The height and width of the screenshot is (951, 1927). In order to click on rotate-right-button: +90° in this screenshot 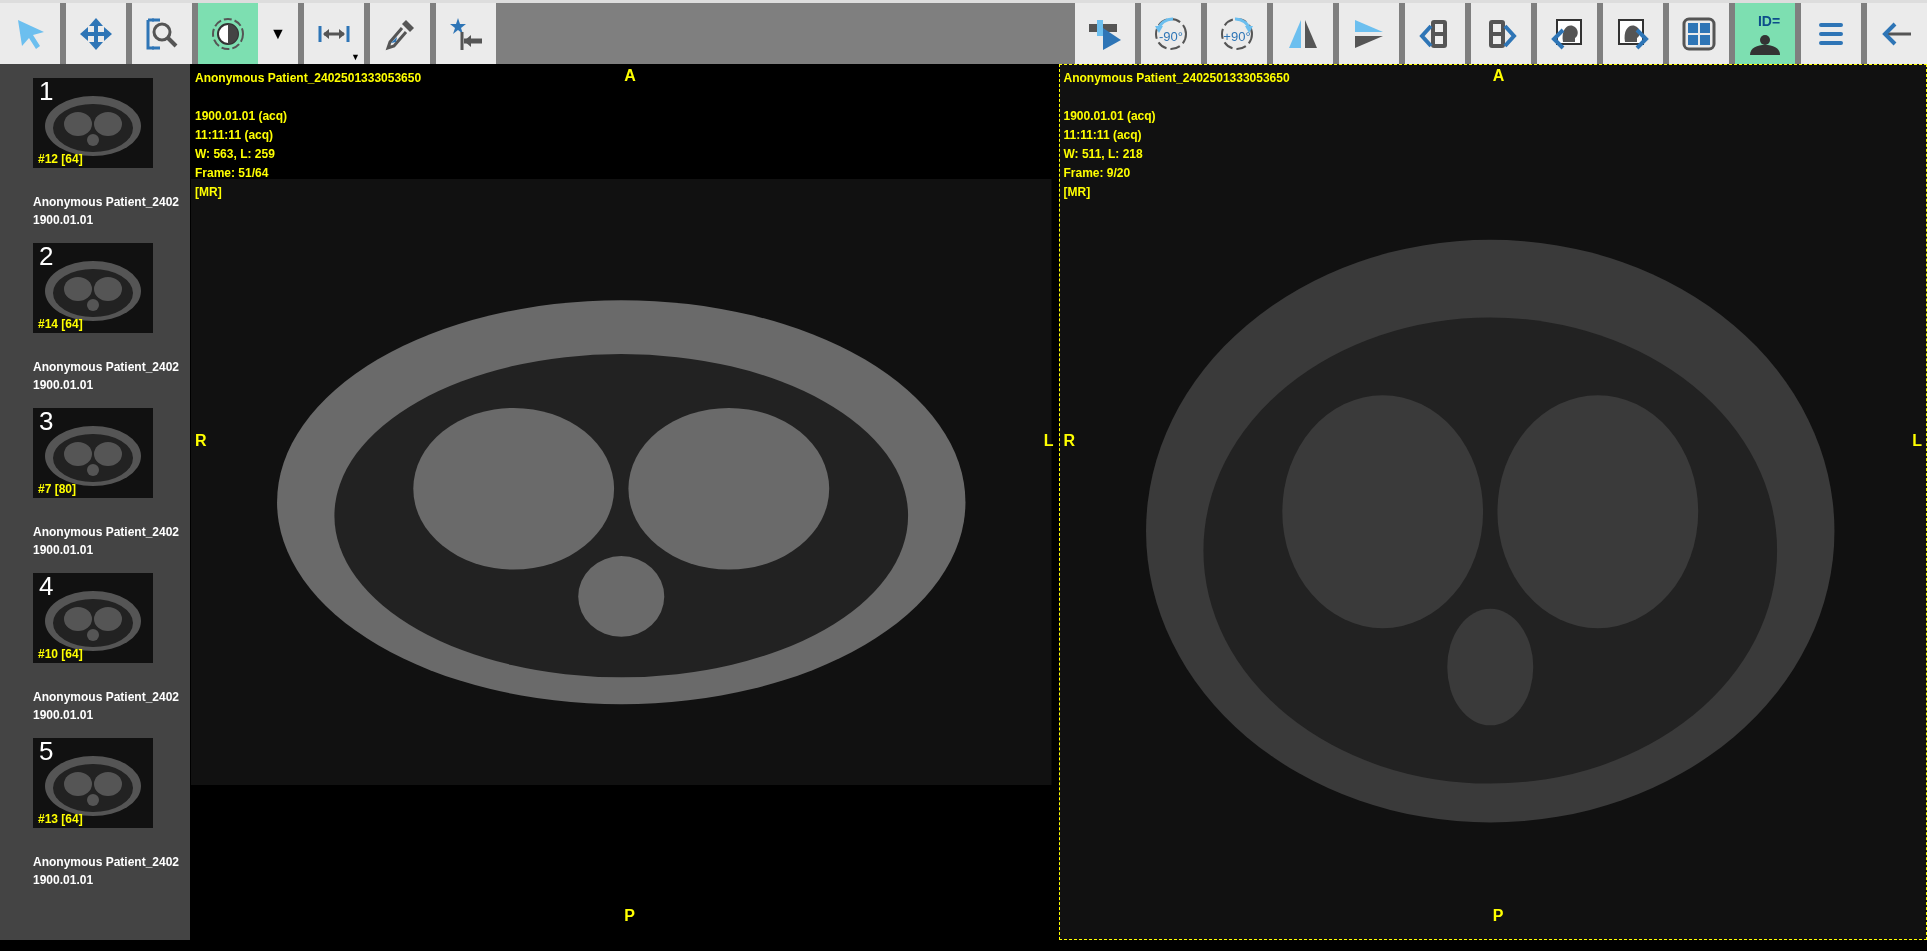, I will do `click(1237, 33)`.